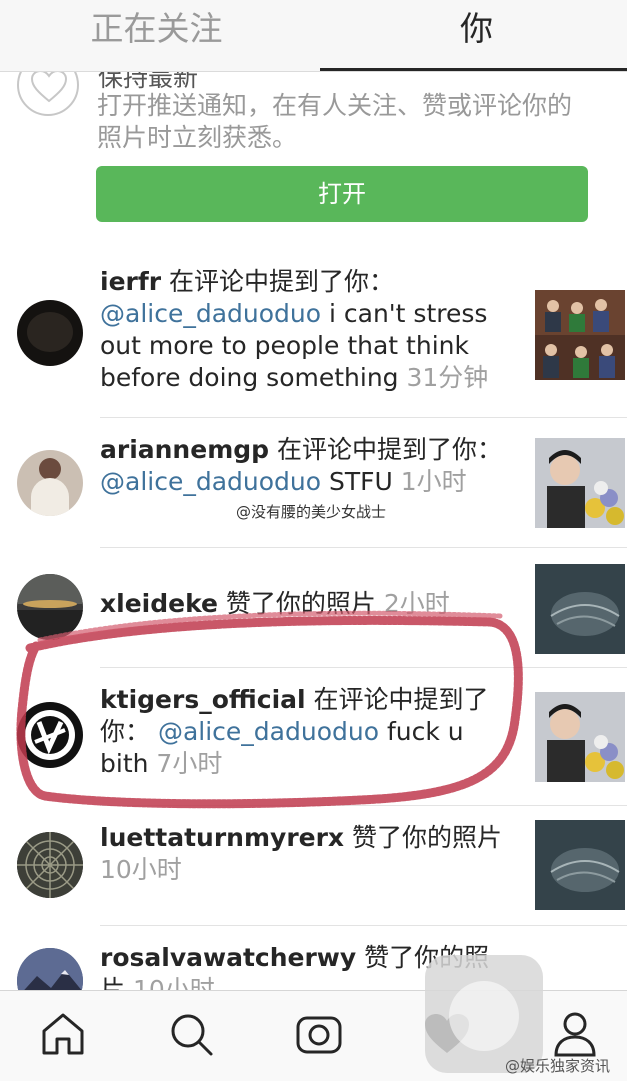  What do you see at coordinates (443, 377) in the screenshot?
I see `timestamp: 31分钟` at bounding box center [443, 377].